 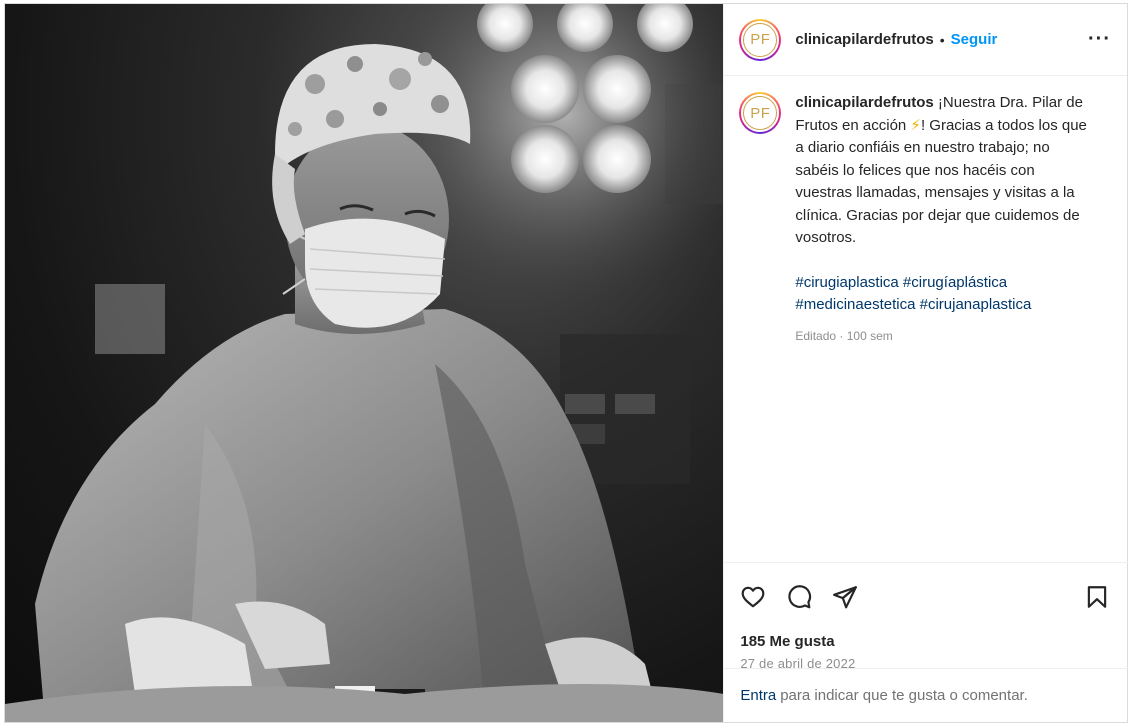 What do you see at coordinates (1097, 597) in the screenshot?
I see `bookmark-icon` at bounding box center [1097, 597].